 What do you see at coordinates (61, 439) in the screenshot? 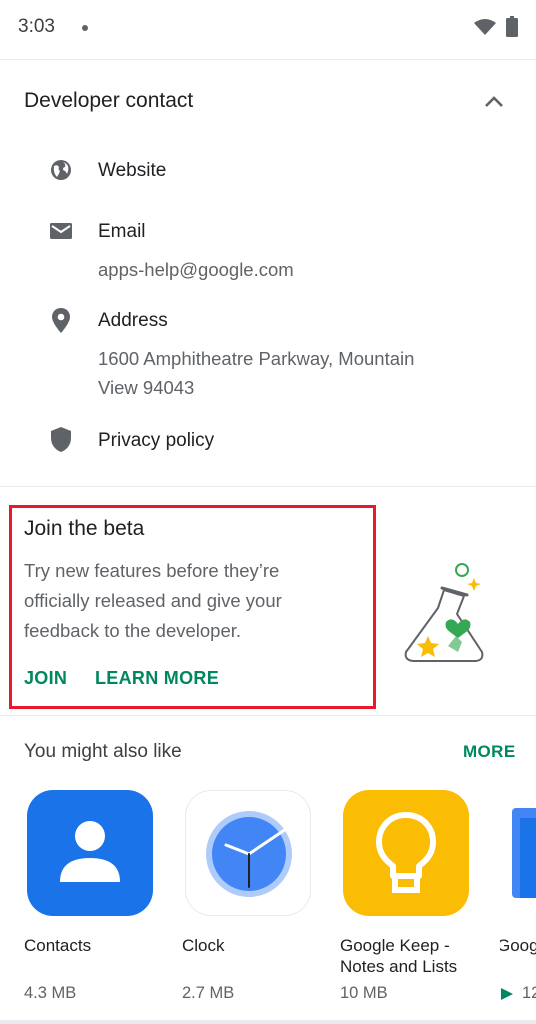
I see `shield-icon` at bounding box center [61, 439].